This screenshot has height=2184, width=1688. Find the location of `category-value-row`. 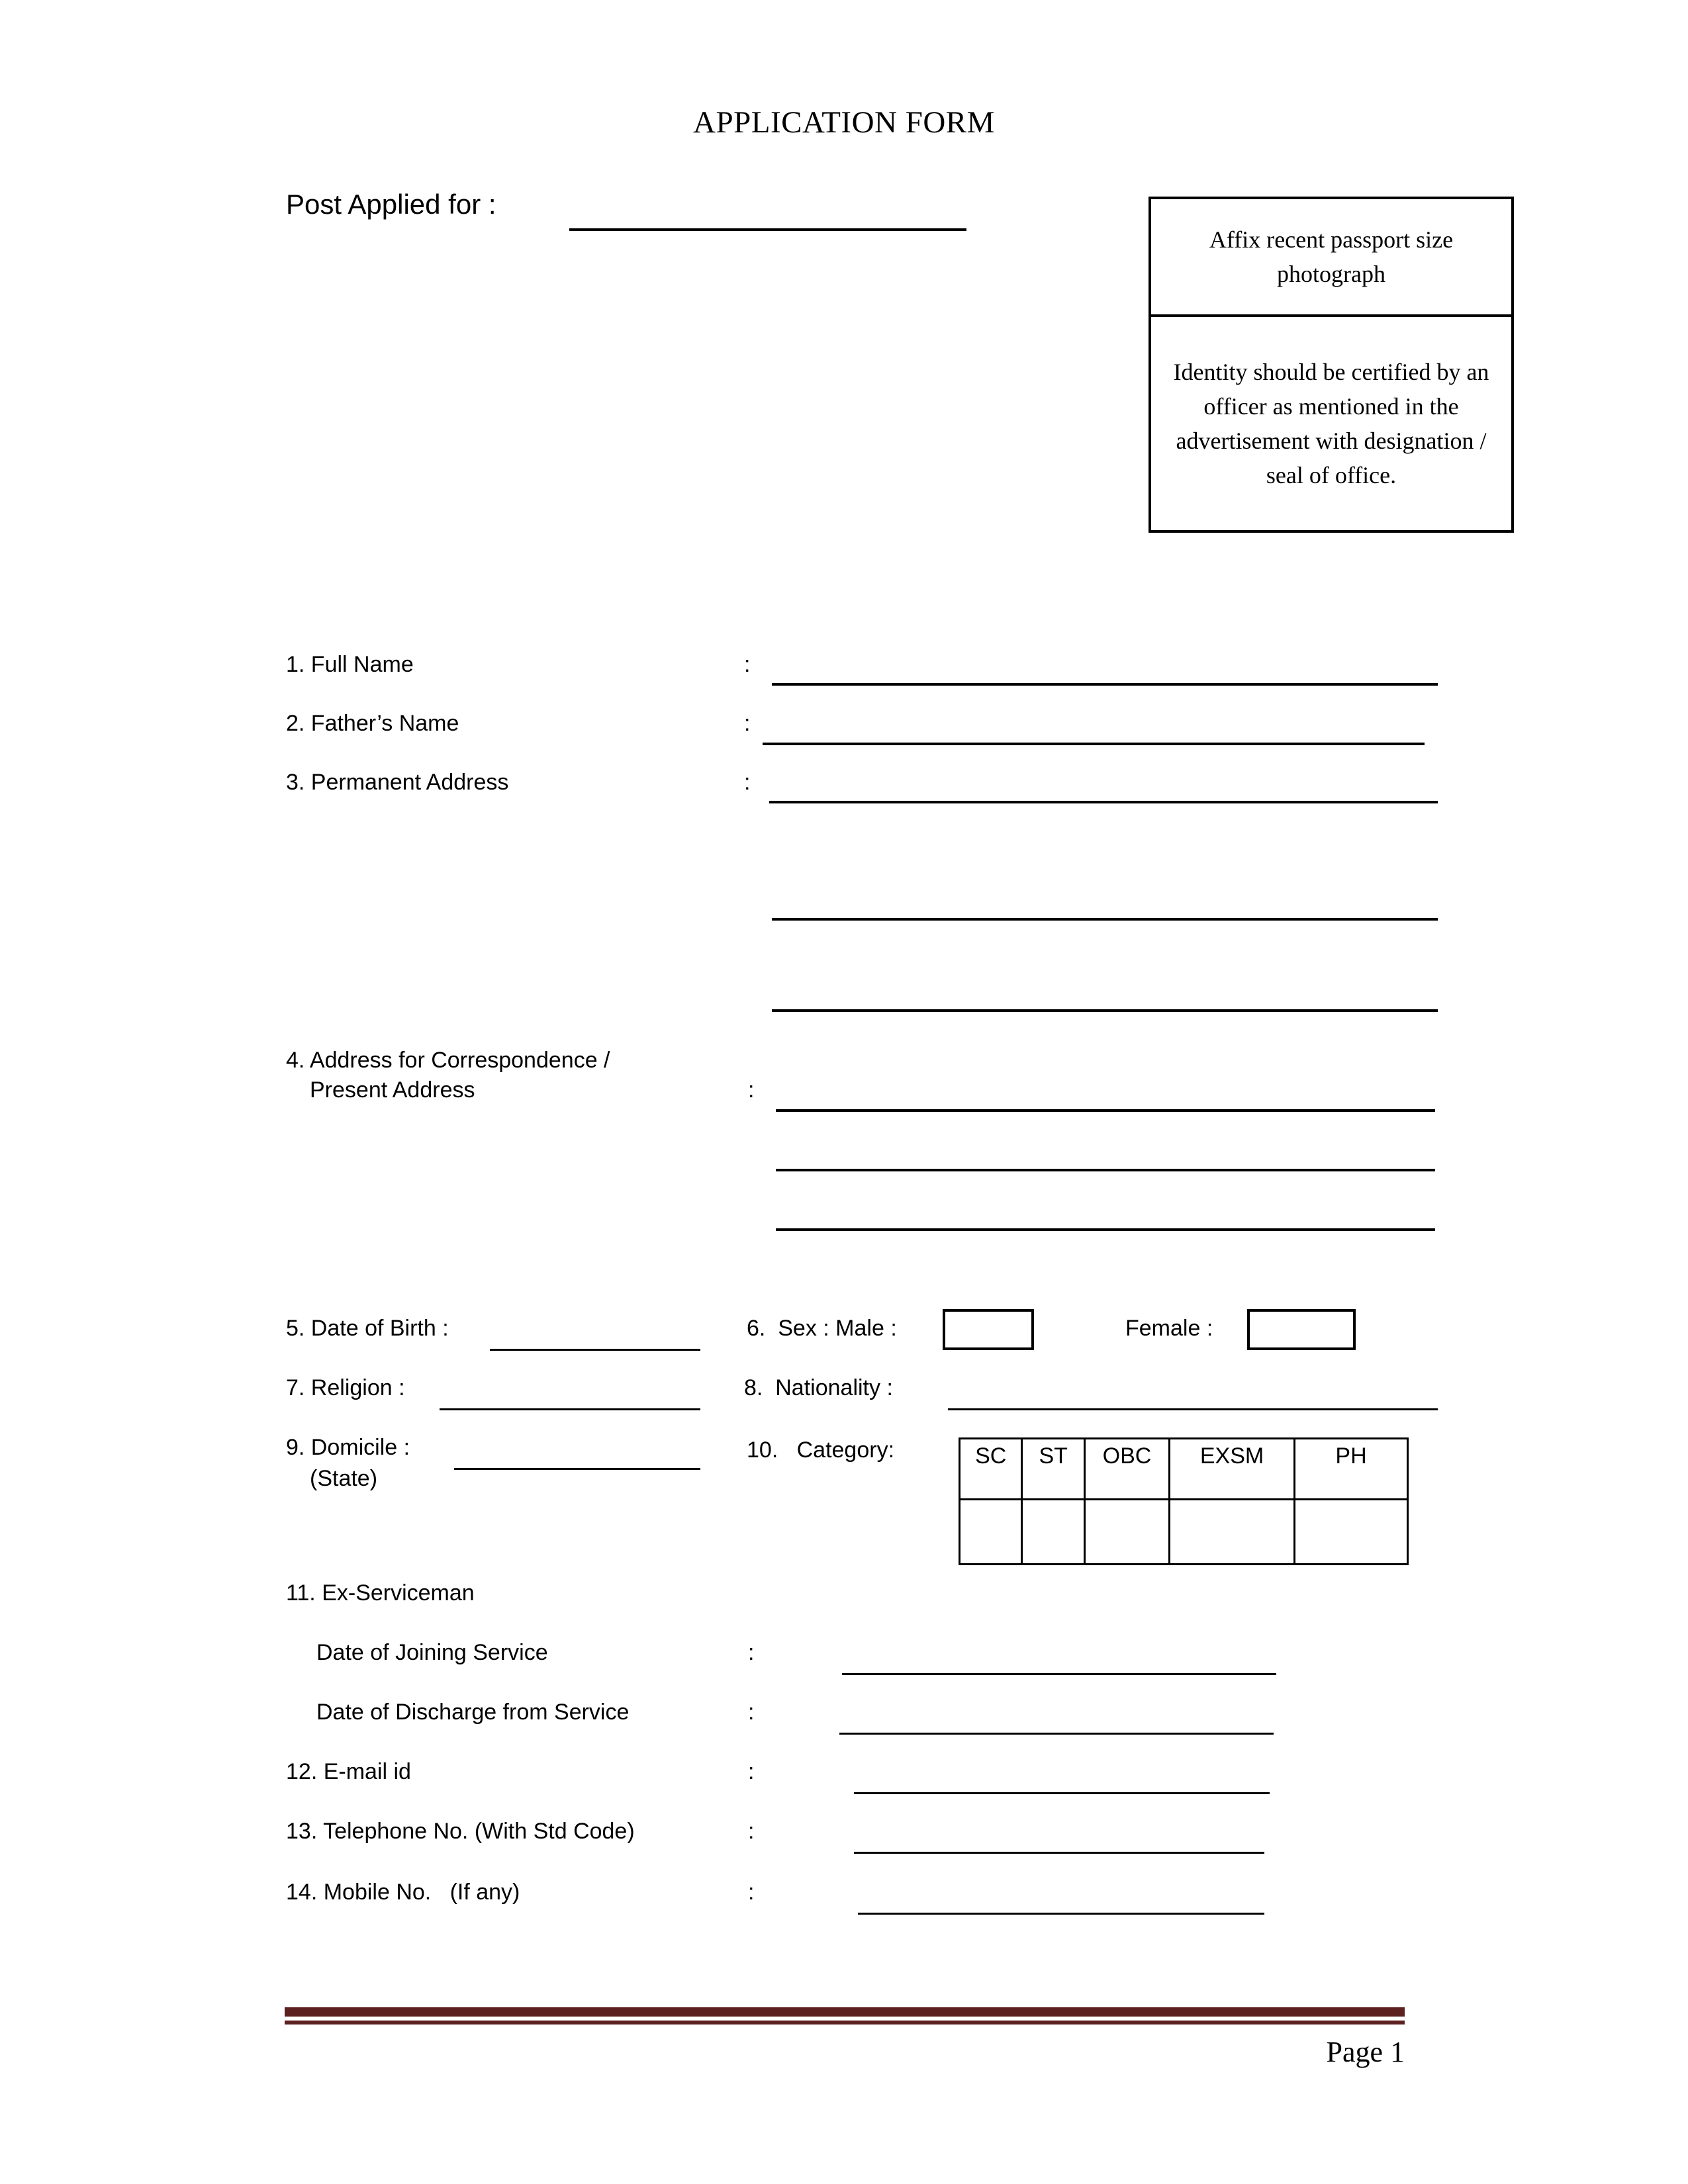

category-value-row is located at coordinates (1183, 1531).